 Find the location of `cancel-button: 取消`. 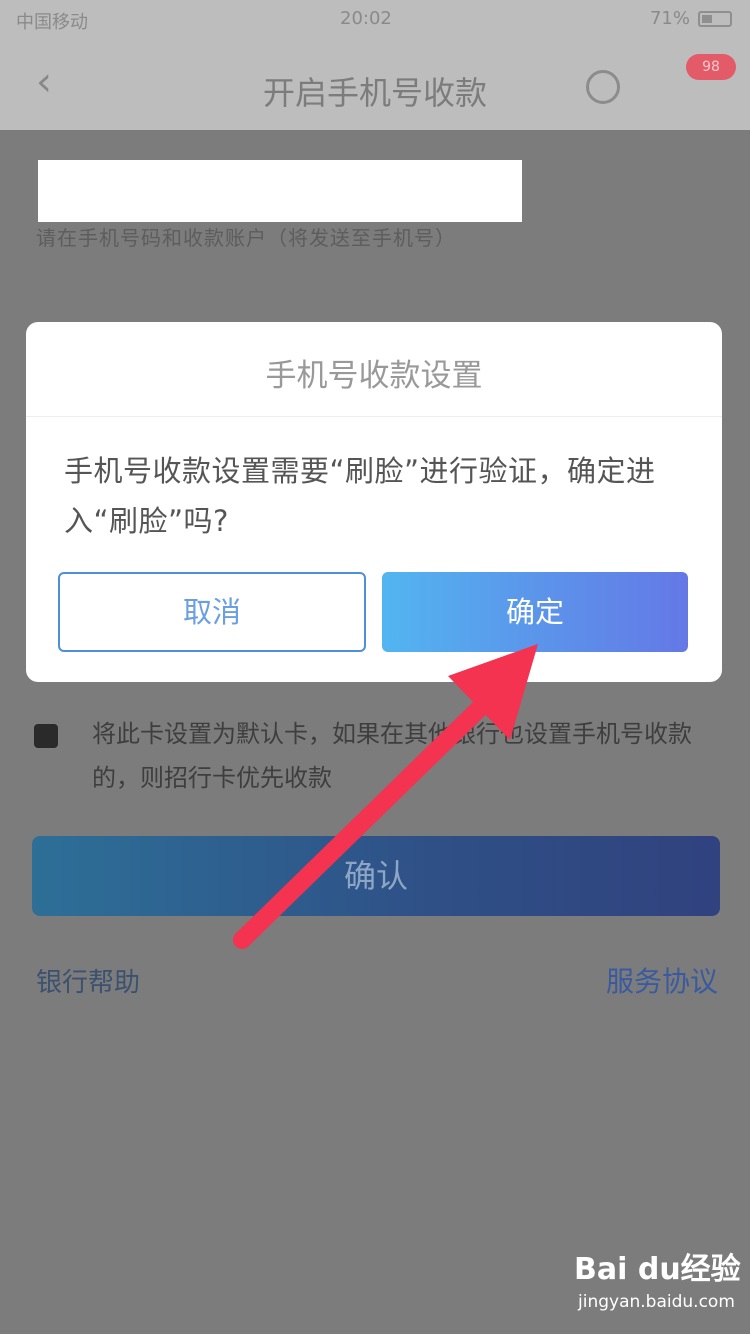

cancel-button: 取消 is located at coordinates (212, 612).